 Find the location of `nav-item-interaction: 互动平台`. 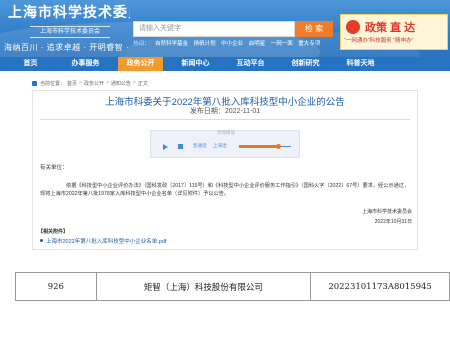

nav-item-interaction: 互动平台 is located at coordinates (250, 64).